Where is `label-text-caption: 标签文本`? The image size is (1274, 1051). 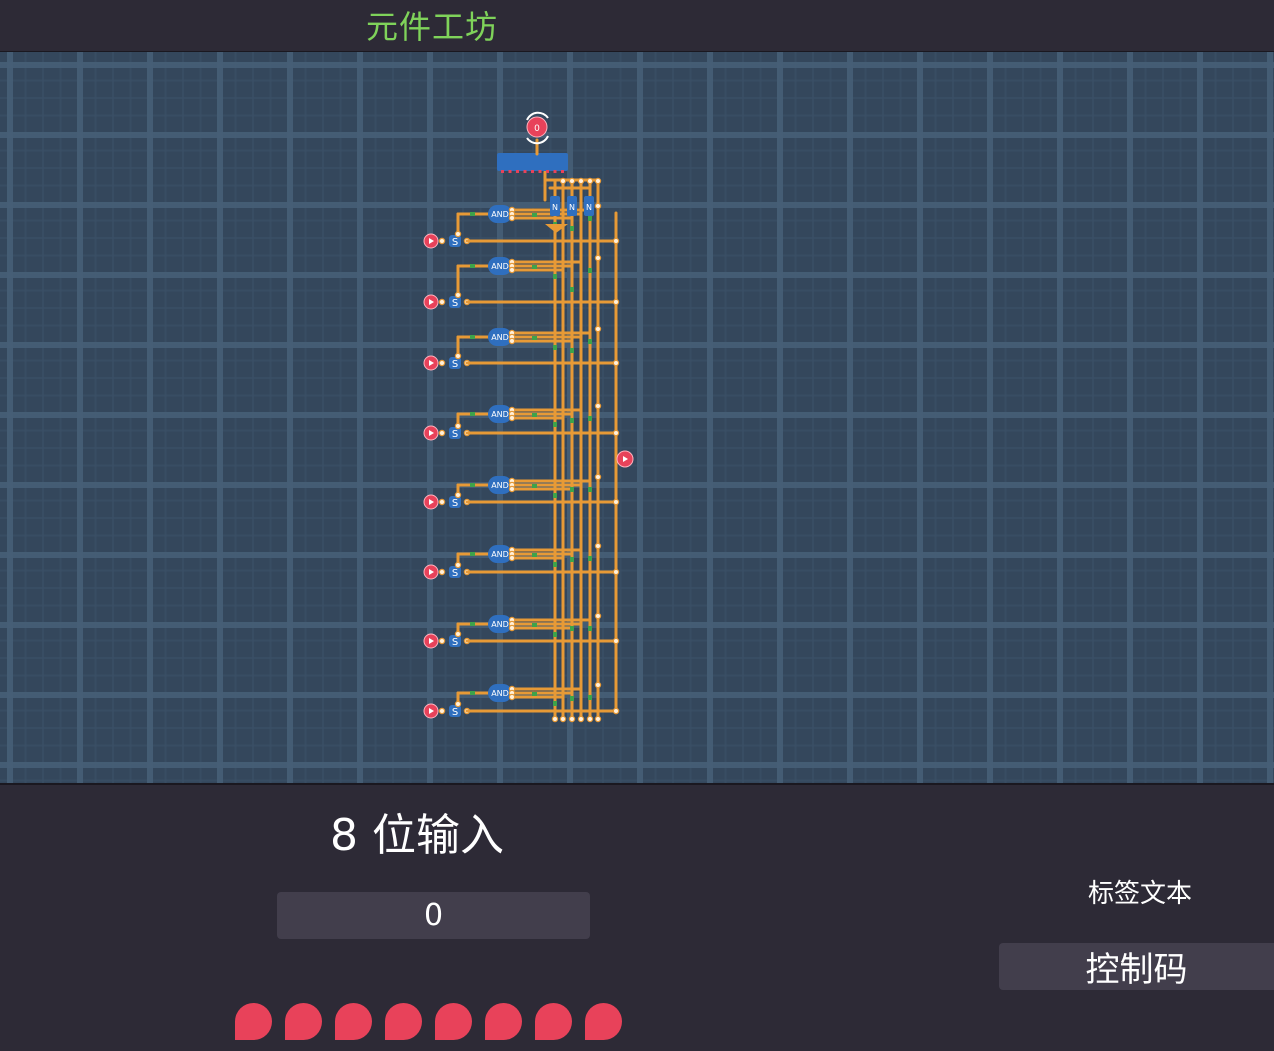
label-text-caption: 标签文本 is located at coordinates (1140, 894).